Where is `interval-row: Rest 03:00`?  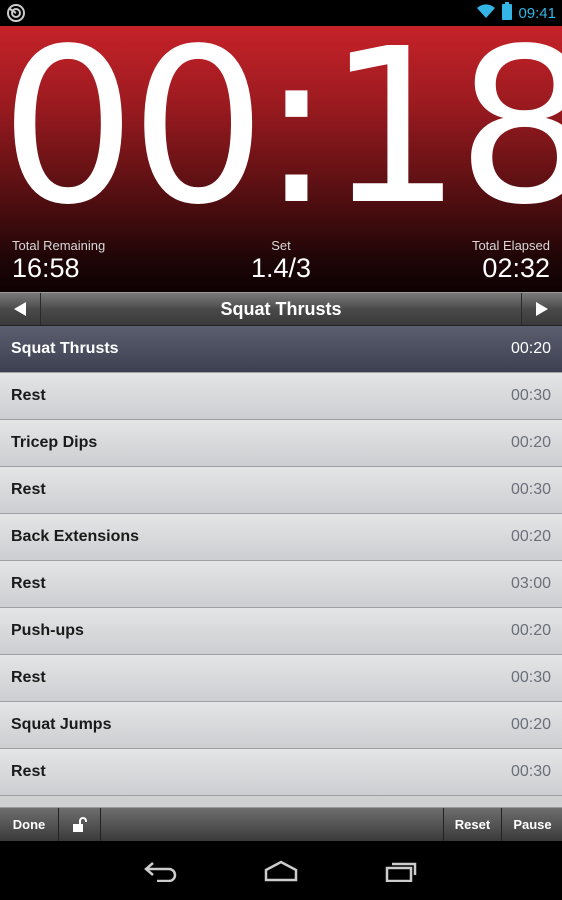 interval-row: Rest 03:00 is located at coordinates (281, 584).